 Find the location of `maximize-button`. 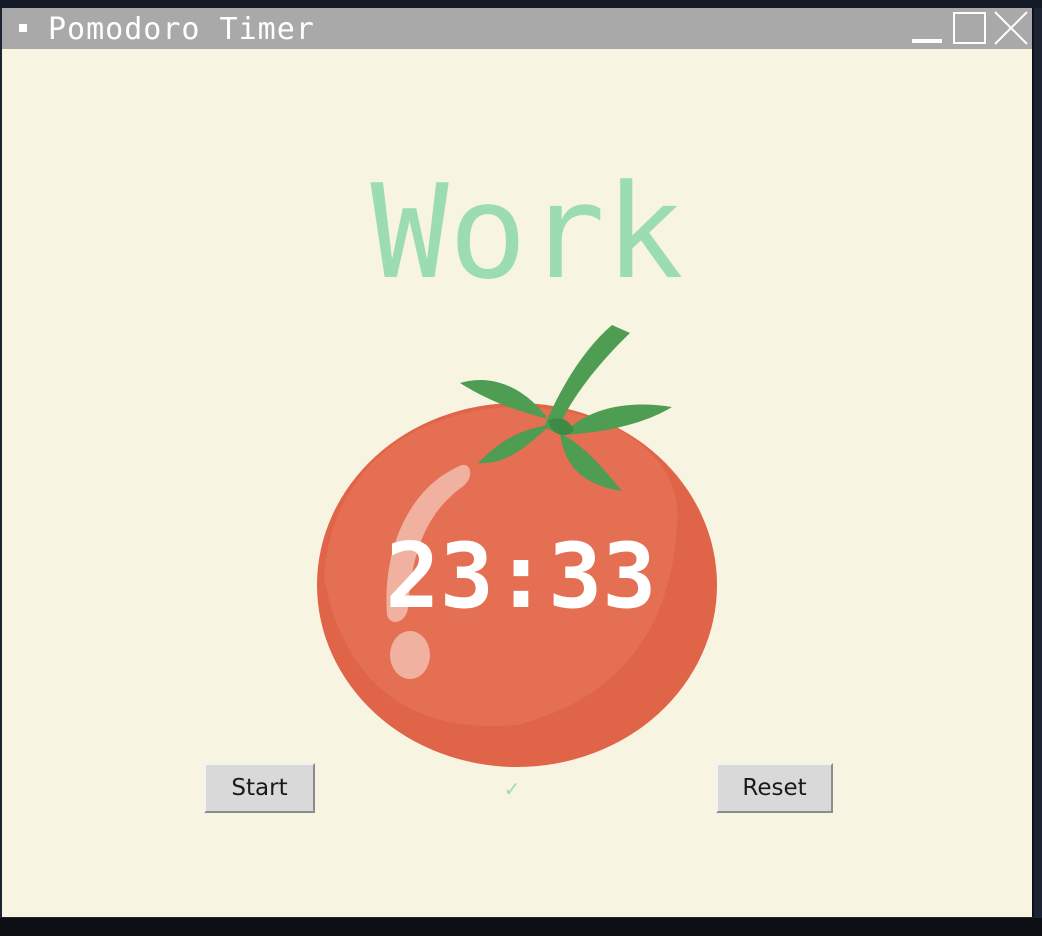

maximize-button is located at coordinates (970, 28).